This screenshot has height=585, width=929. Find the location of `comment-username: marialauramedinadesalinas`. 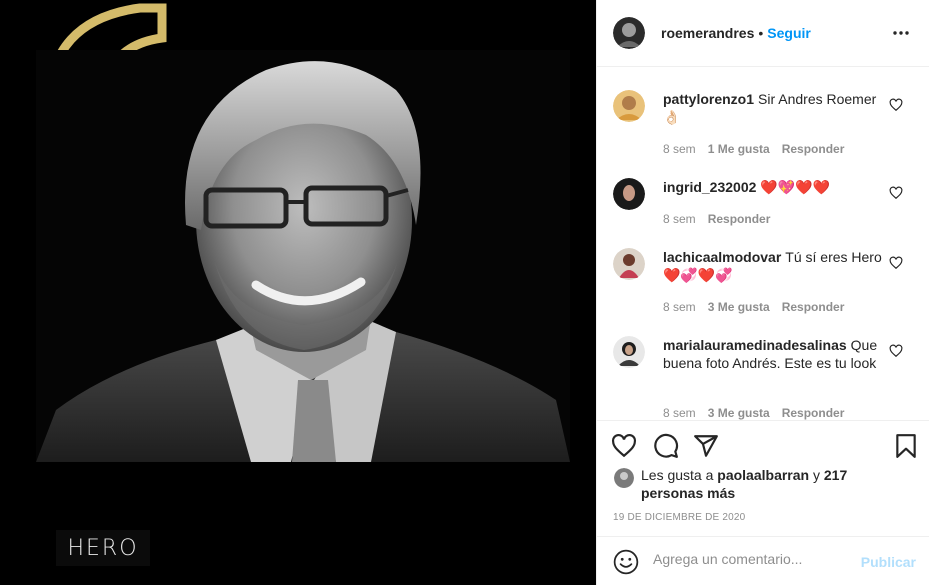

comment-username: marialauramedinadesalinas is located at coordinates (755, 345).